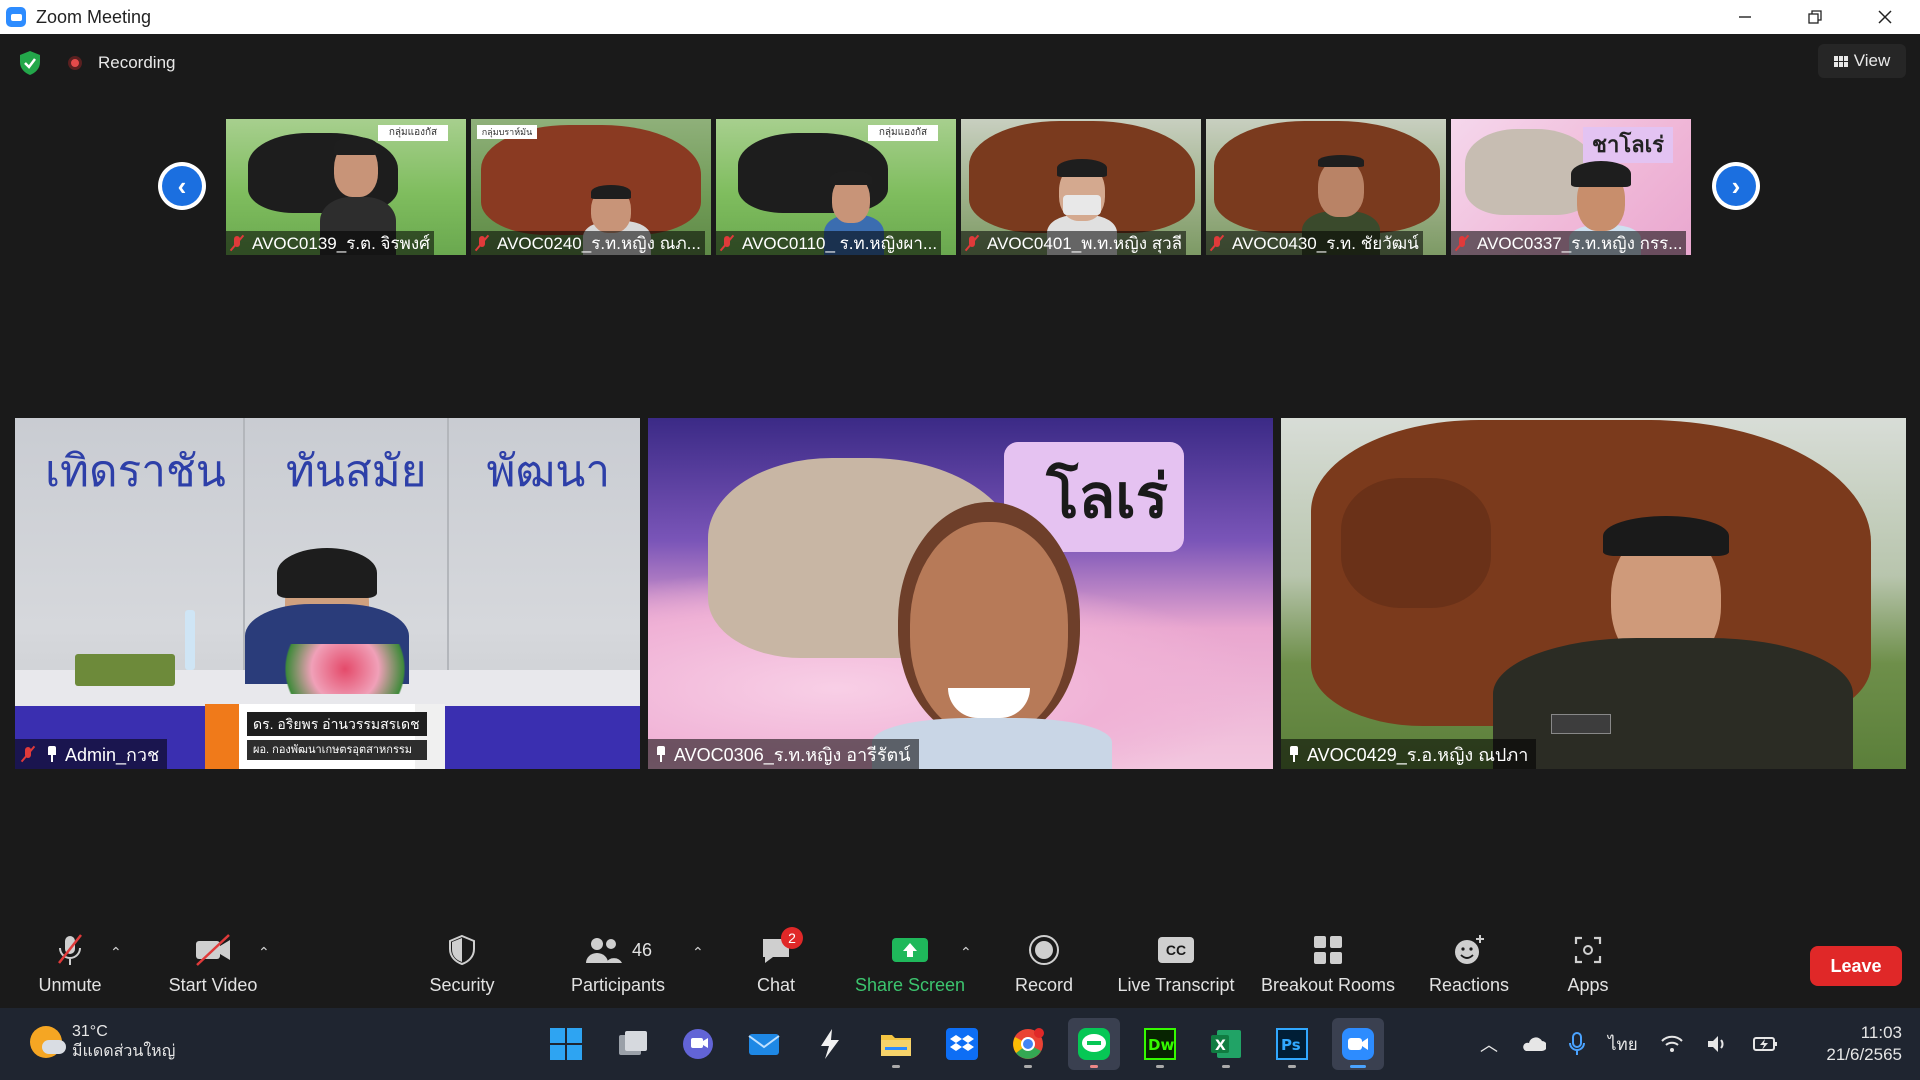 This screenshot has height=1080, width=1920. What do you see at coordinates (1044, 950) in the screenshot?
I see `record-icon` at bounding box center [1044, 950].